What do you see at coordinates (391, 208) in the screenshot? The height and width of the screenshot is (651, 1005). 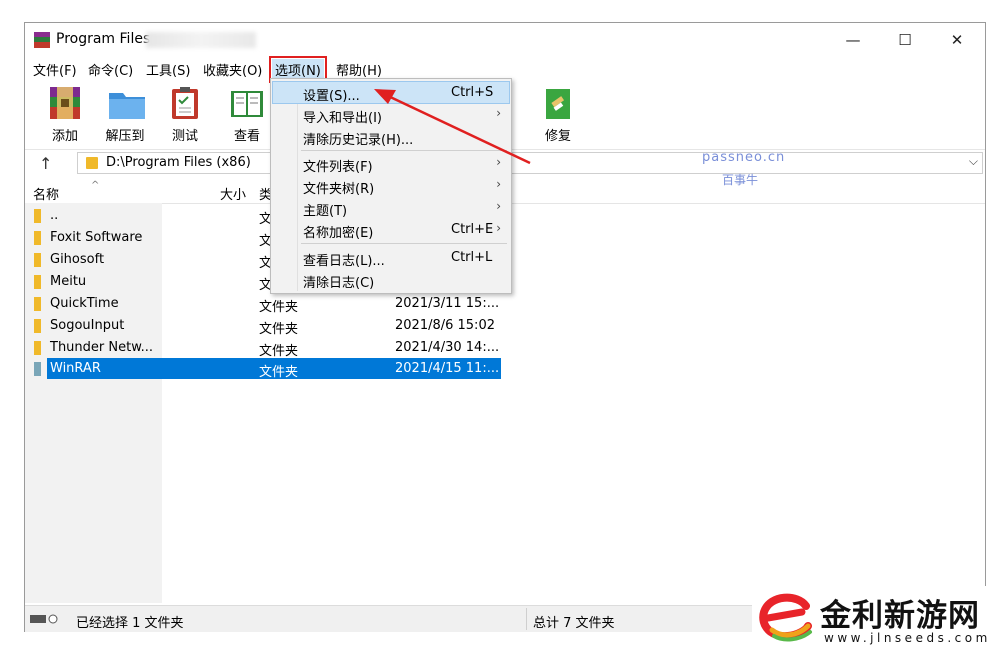 I see `menu-item-themes: 主题(T) ›` at bounding box center [391, 208].